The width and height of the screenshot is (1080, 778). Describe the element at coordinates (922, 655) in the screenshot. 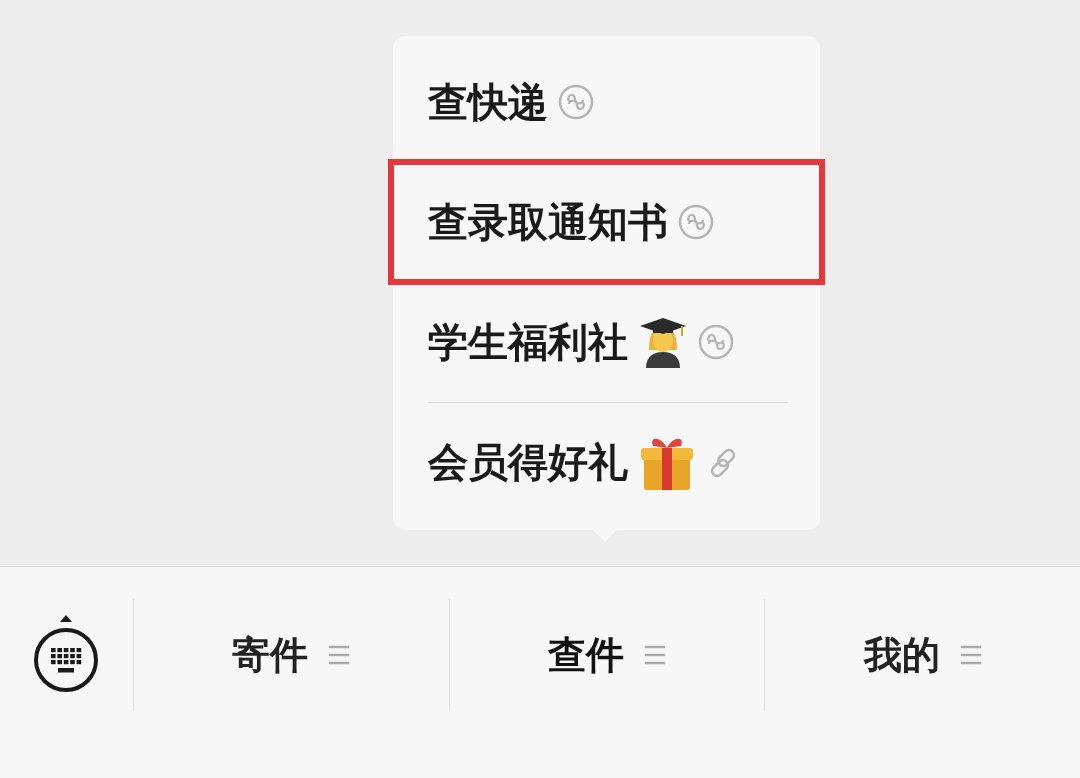

I see `menu-tab: 我的` at that location.